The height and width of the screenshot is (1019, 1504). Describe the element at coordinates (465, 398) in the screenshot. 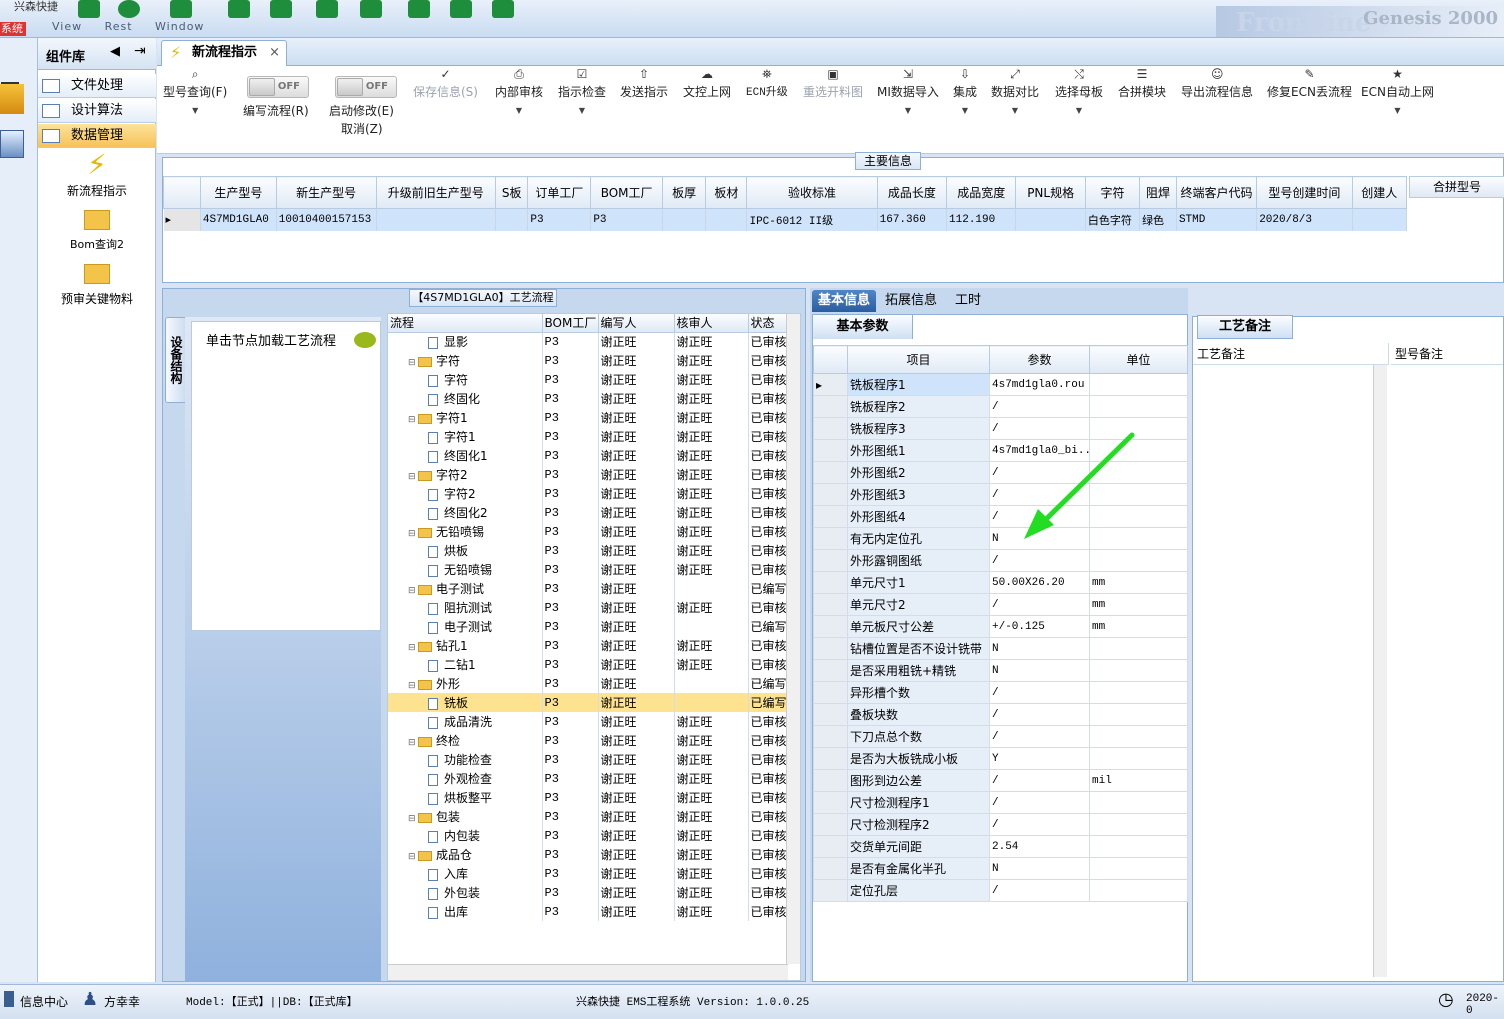

I see `tree-node: 终固化` at that location.